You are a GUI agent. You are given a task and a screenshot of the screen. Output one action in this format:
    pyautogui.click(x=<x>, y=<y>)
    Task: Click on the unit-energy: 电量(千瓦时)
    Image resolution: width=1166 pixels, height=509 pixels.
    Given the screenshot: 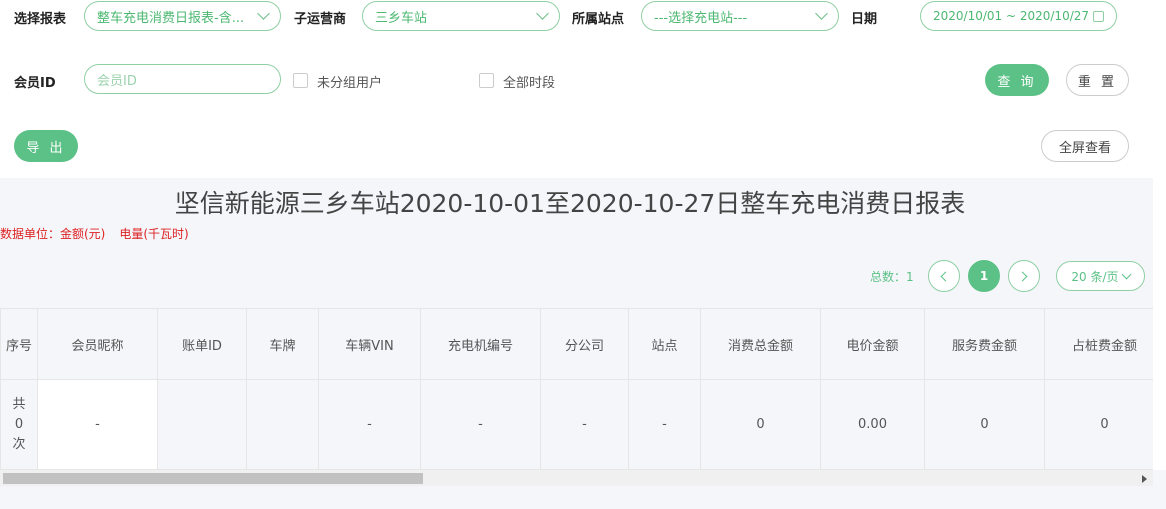 What is the action you would take?
    pyautogui.click(x=154, y=234)
    